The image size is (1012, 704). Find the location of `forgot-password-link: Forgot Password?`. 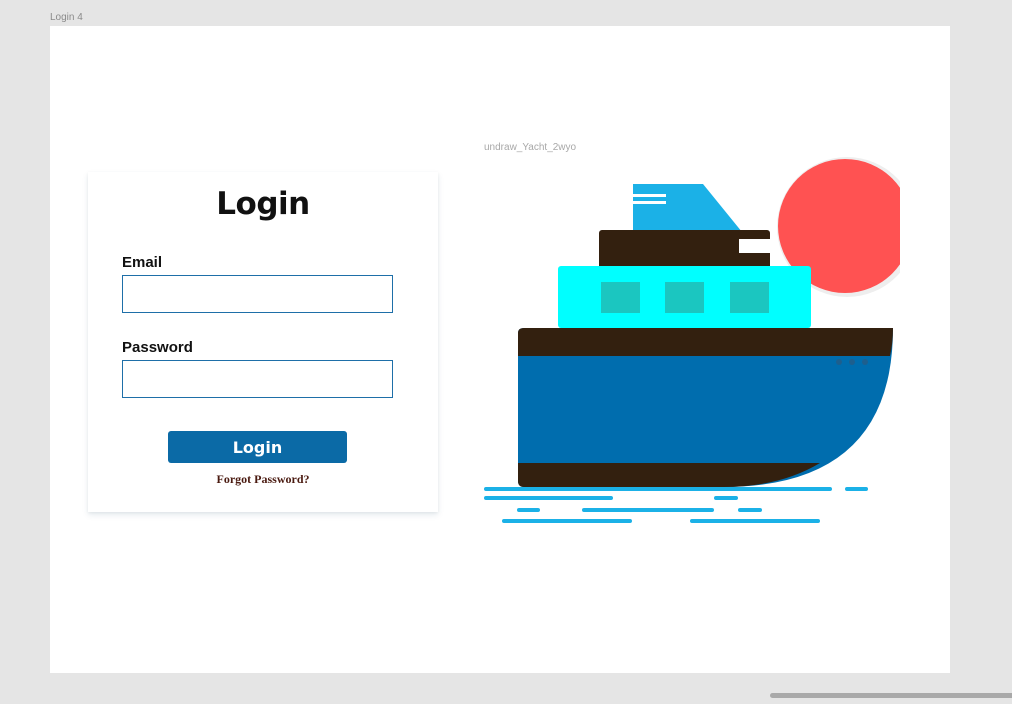

forgot-password-link: Forgot Password? is located at coordinates (263, 479).